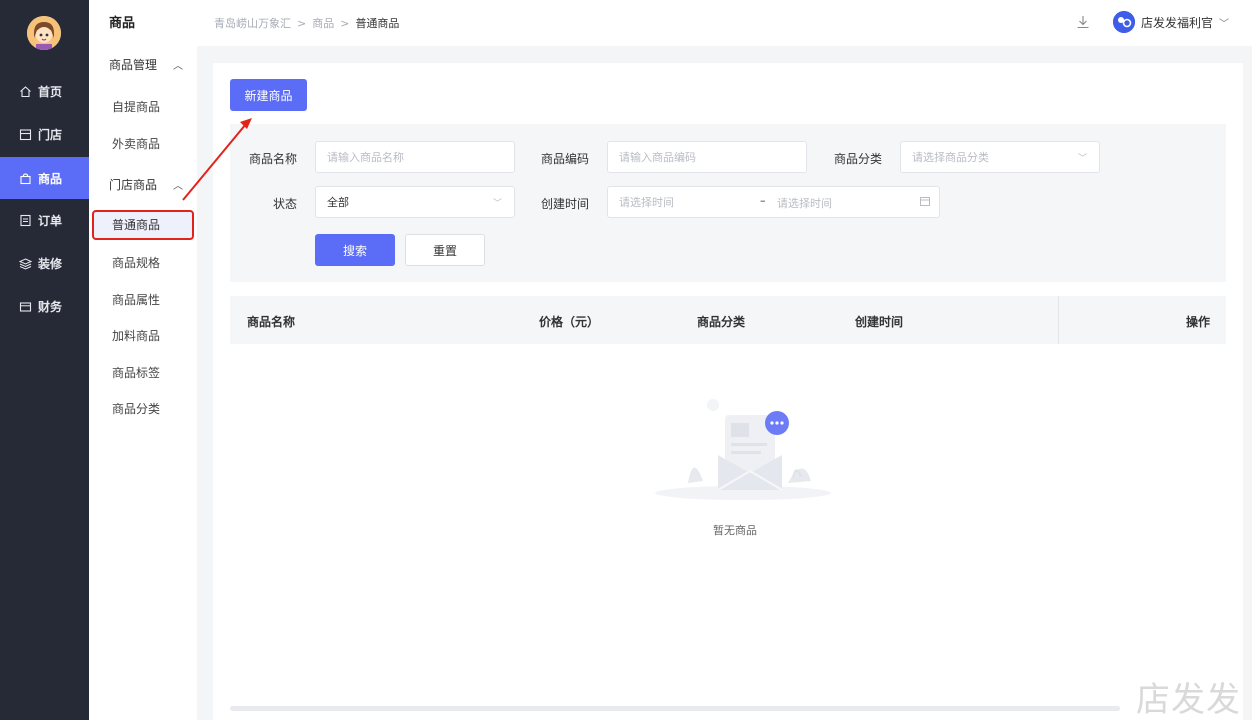  Describe the element at coordinates (1188, 700) in the screenshot. I see `watermark: 店发发` at that location.